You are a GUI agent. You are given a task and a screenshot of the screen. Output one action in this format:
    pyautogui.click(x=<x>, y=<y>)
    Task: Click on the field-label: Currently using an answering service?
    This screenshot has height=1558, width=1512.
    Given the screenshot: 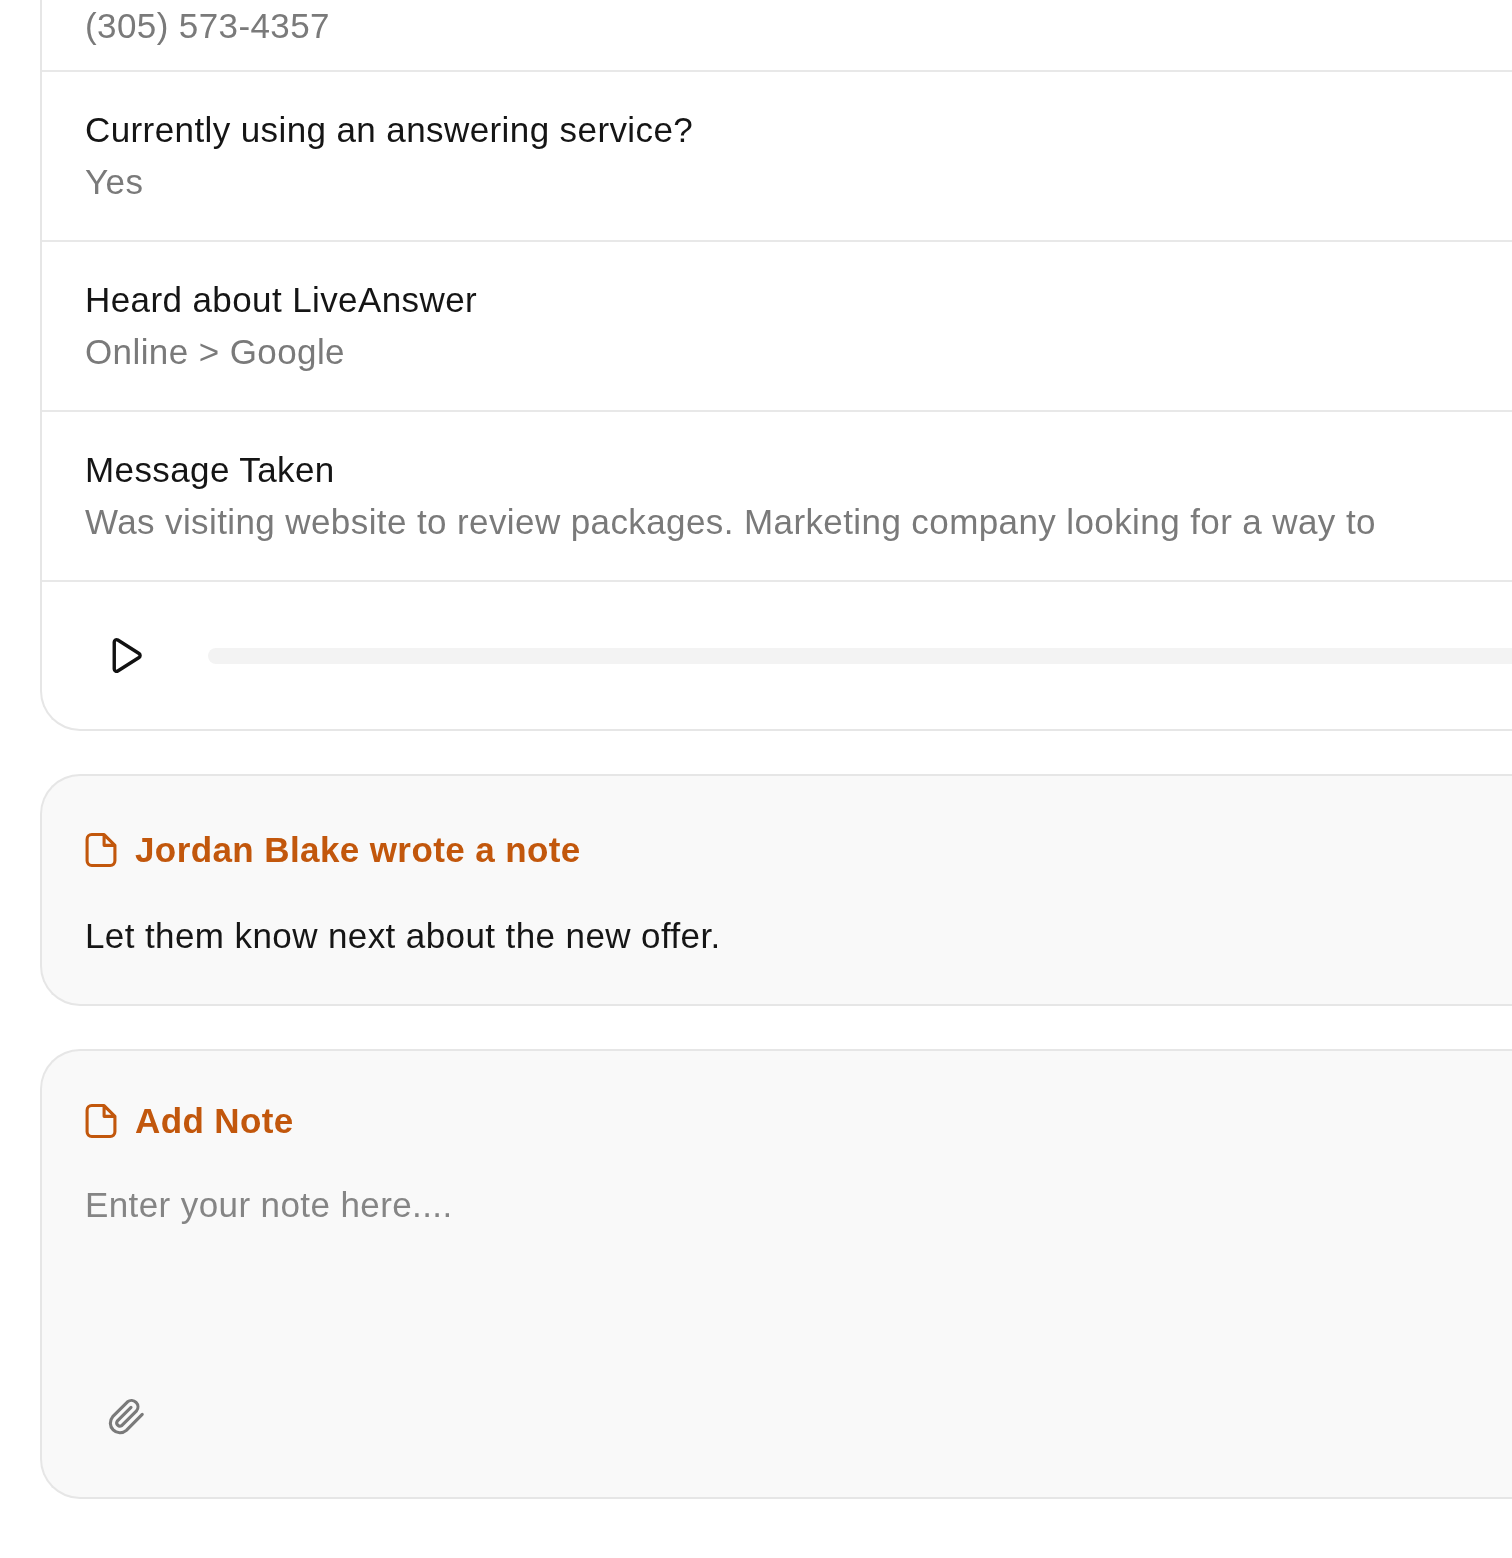 What is the action you would take?
    pyautogui.click(x=390, y=130)
    